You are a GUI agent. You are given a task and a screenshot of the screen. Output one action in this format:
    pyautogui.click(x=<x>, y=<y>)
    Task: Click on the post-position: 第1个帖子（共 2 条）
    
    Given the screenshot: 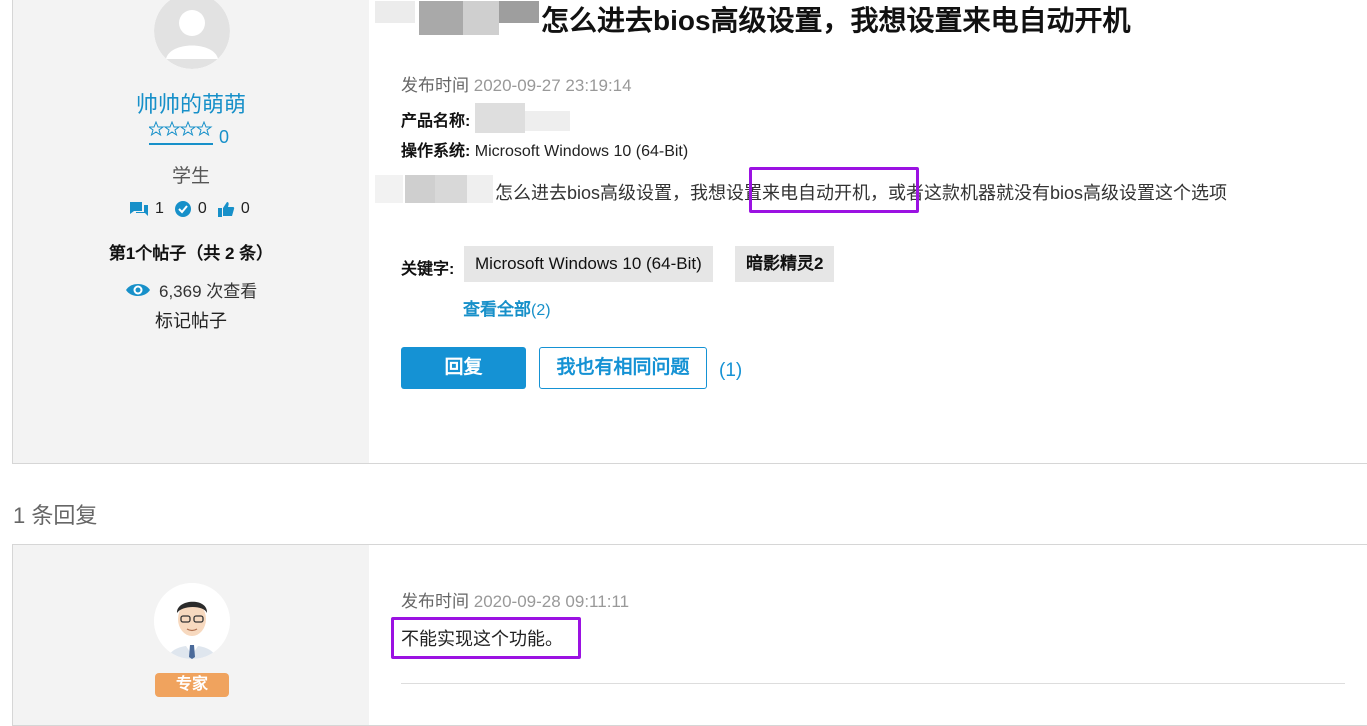 What is the action you would take?
    pyautogui.click(x=191, y=253)
    